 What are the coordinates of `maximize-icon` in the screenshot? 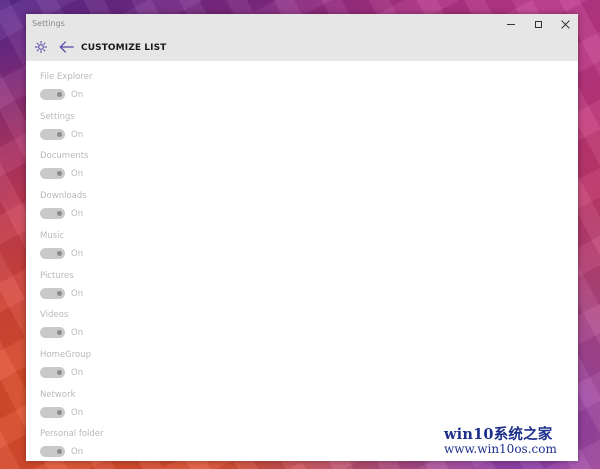 It's located at (538, 24).